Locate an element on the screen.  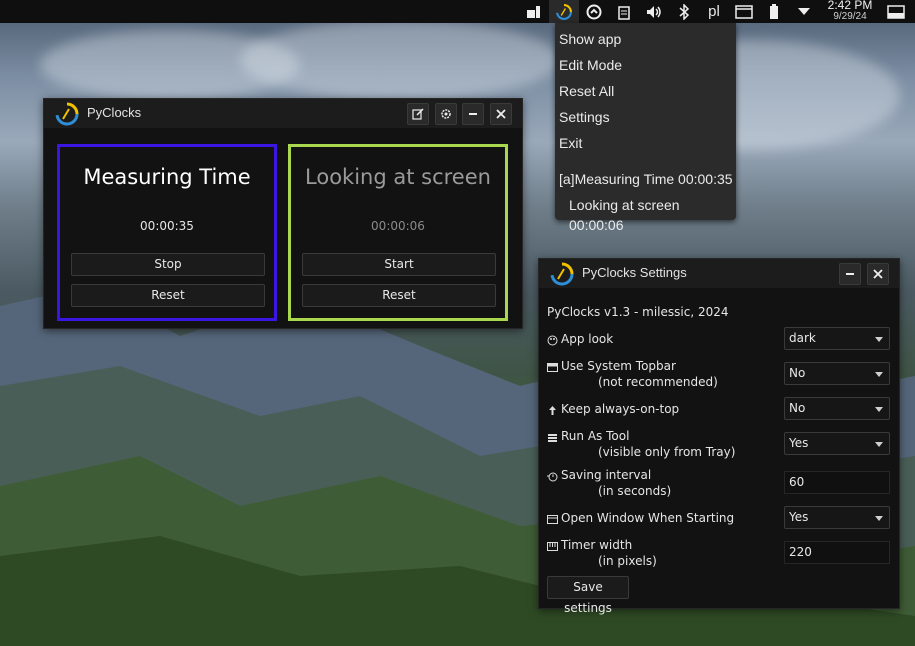
clock-panel-measuring: Measuring Time 00:00:35 Stop Reset is located at coordinates (167, 232).